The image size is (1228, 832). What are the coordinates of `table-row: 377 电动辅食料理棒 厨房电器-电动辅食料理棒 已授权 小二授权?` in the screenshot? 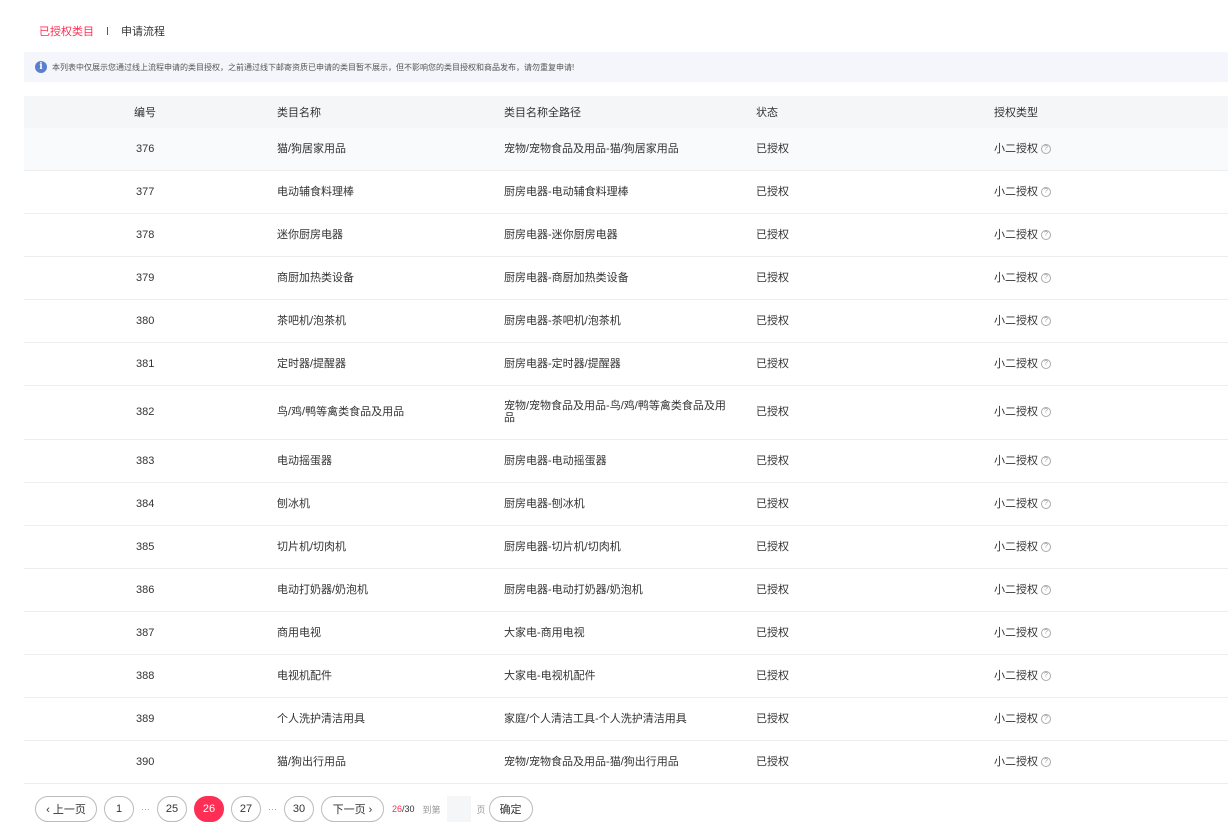 It's located at (626, 192).